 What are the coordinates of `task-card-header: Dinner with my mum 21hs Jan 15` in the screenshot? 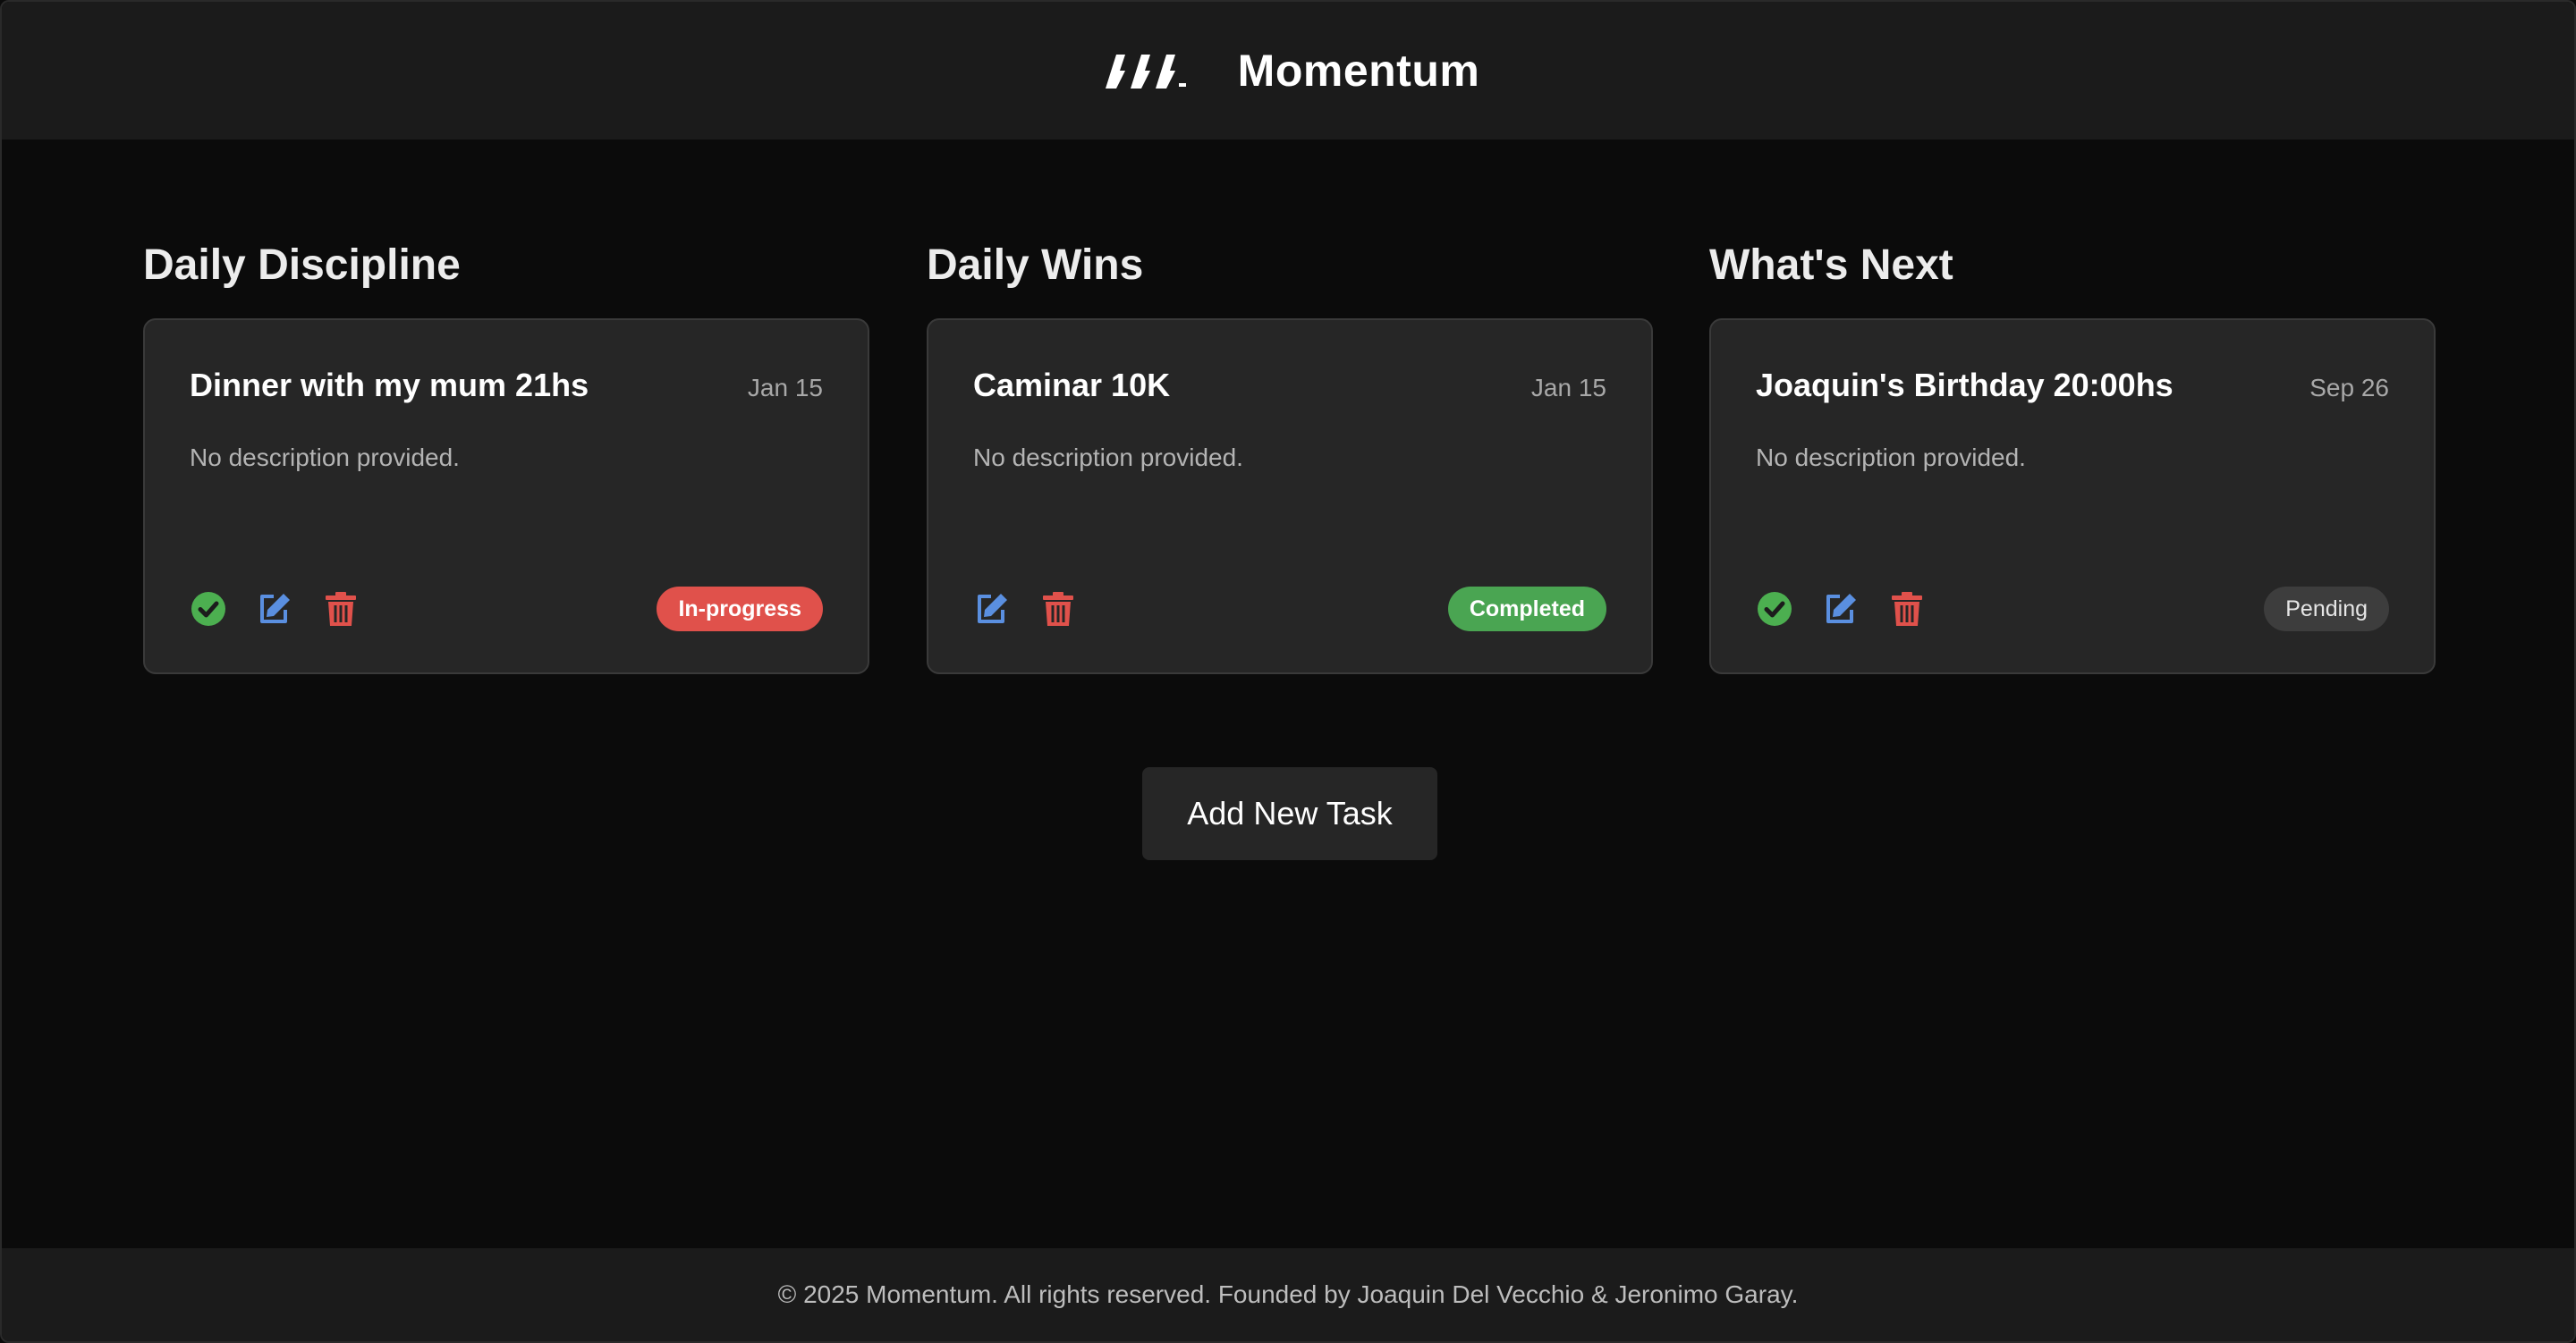 It's located at (506, 386).